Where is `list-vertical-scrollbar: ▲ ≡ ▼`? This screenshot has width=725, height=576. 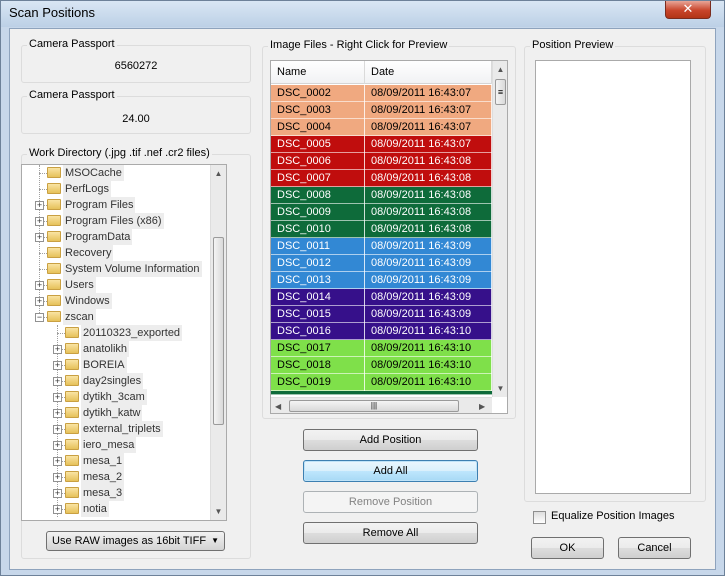 list-vertical-scrollbar: ▲ ≡ ▼ is located at coordinates (499, 229).